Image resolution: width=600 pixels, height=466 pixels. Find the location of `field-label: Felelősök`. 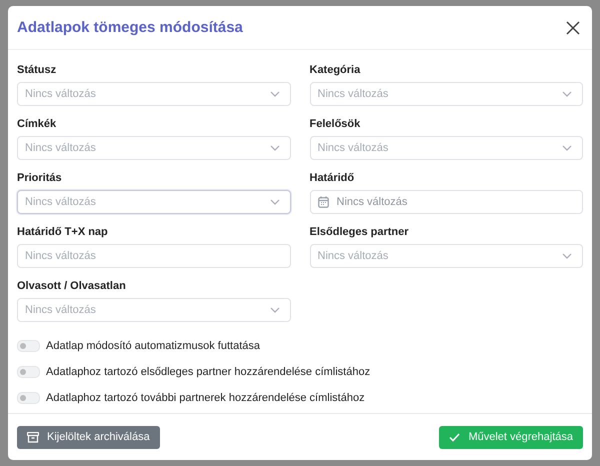

field-label: Felelősök is located at coordinates (336, 124).